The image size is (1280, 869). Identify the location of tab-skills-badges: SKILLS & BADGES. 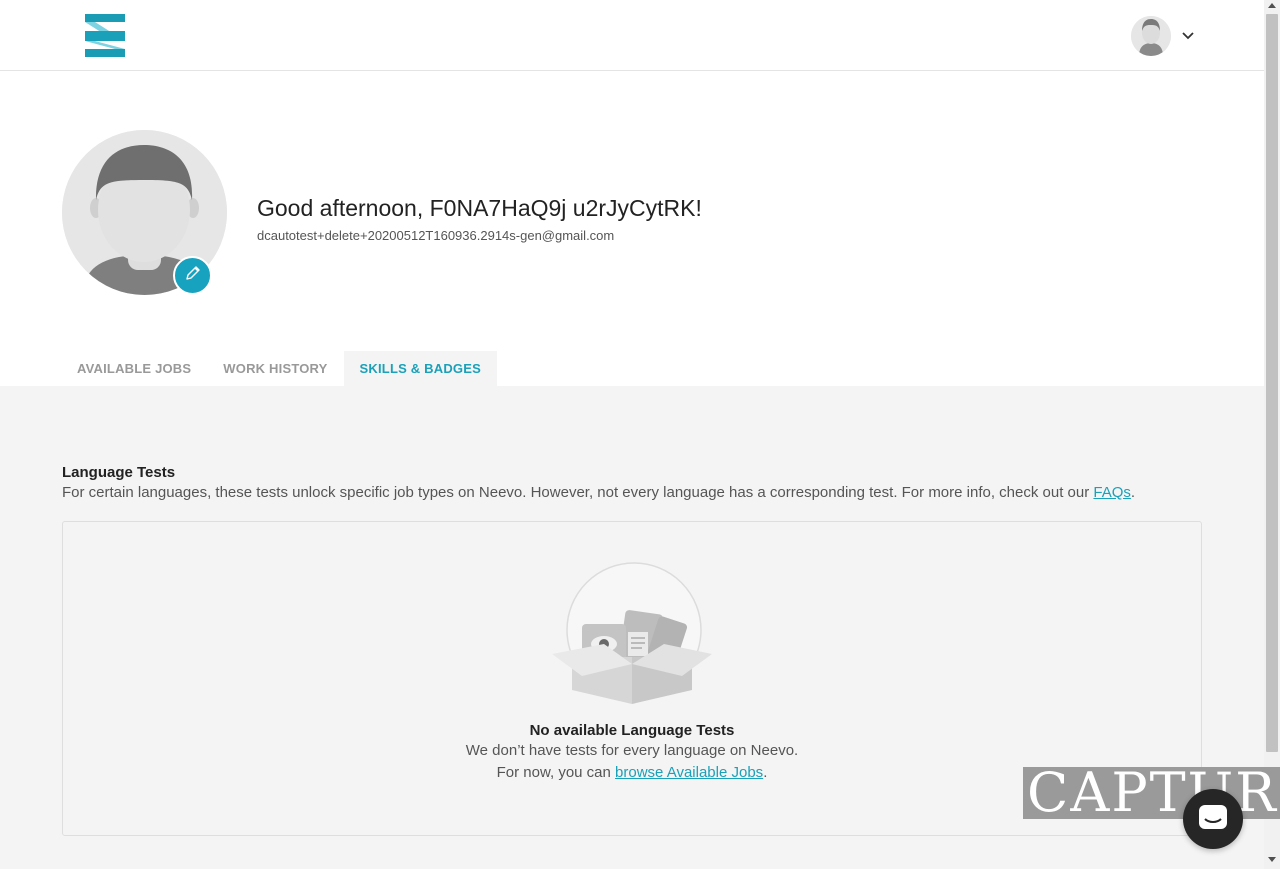
(420, 368).